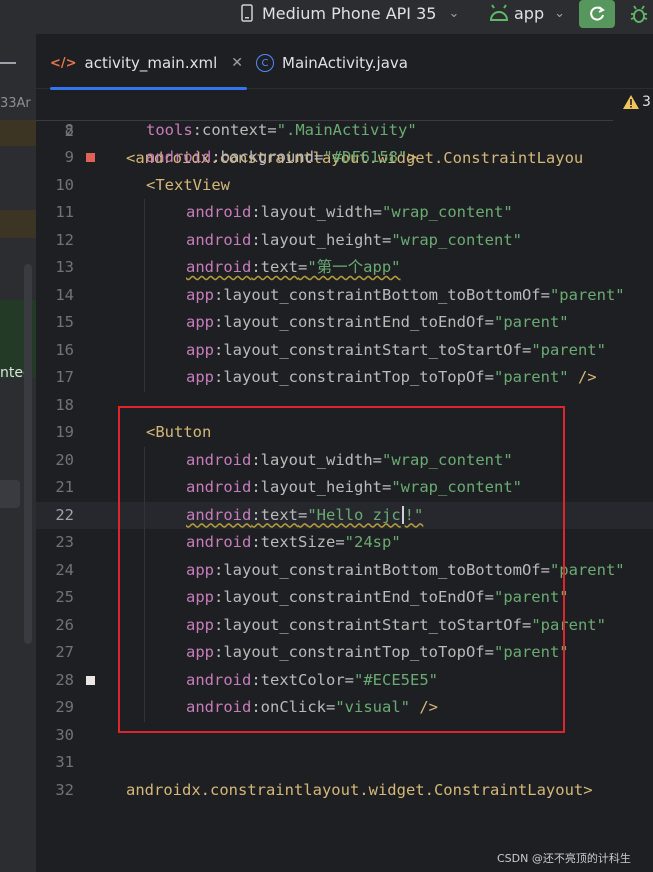  I want to click on rerun-button, so click(597, 14).